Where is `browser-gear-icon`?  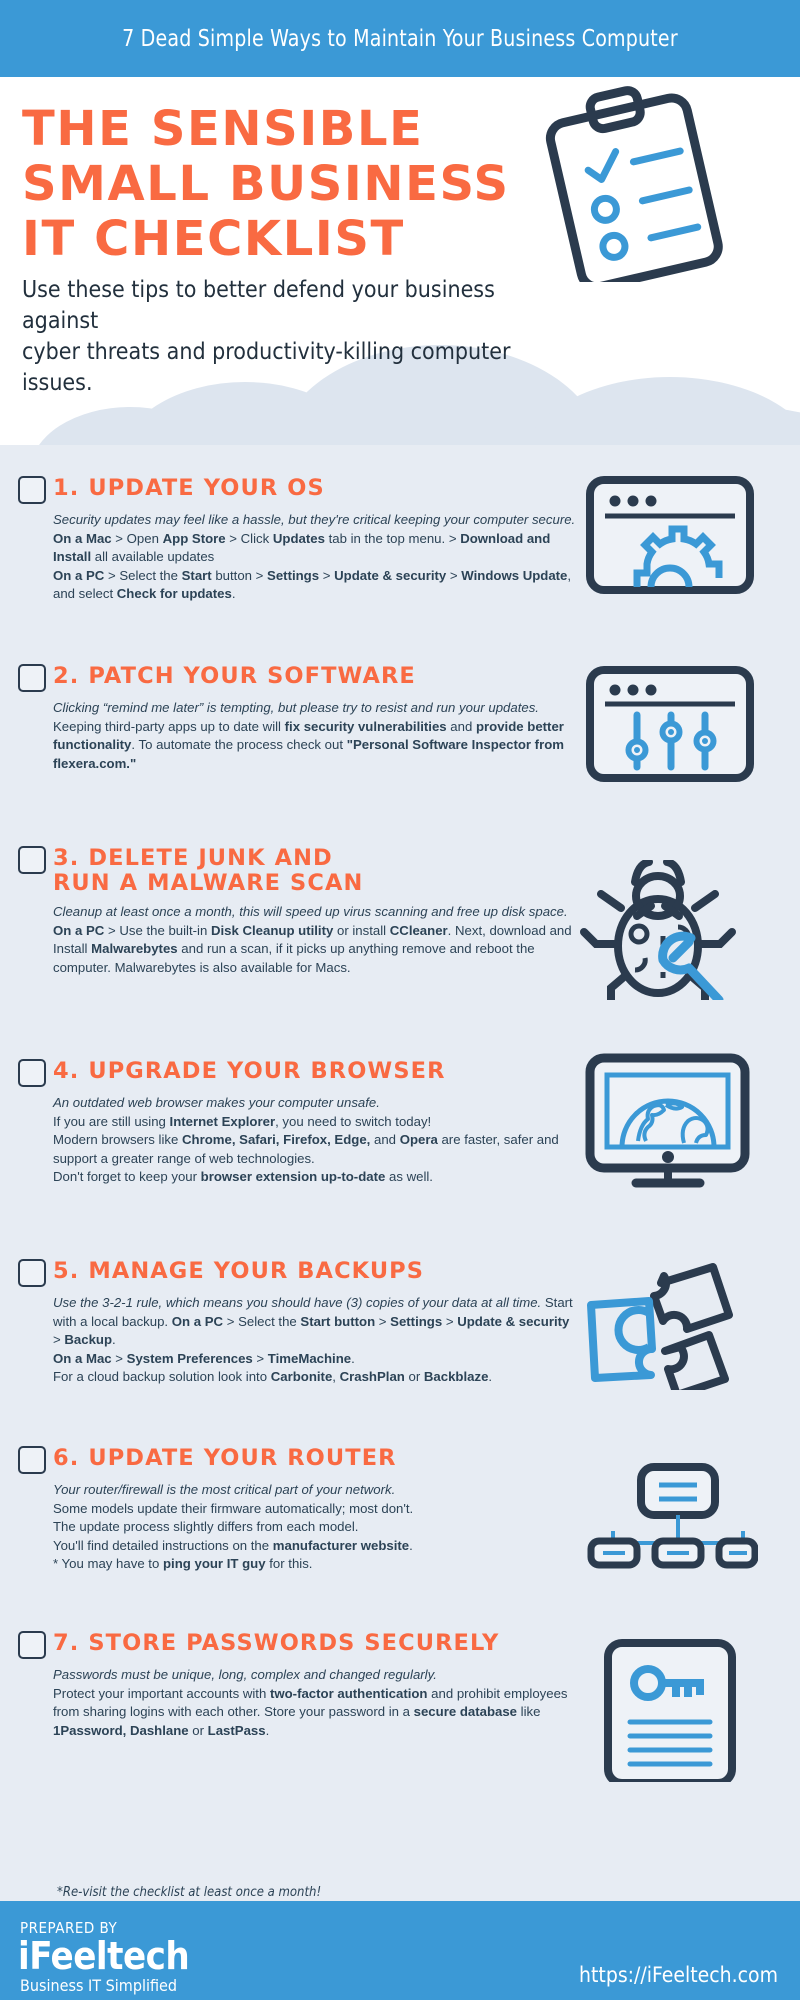
browser-gear-icon is located at coordinates (680, 537).